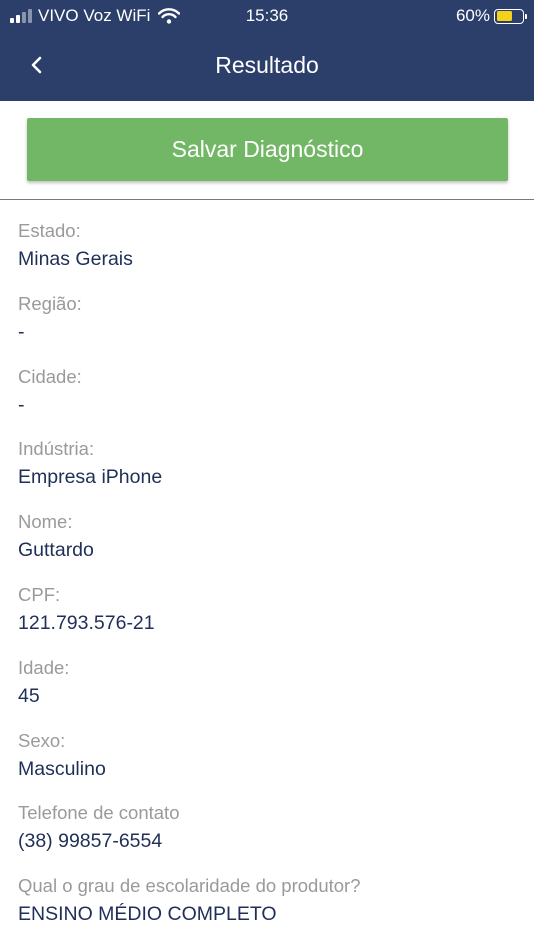 Image resolution: width=534 pixels, height=950 pixels. What do you see at coordinates (268, 764) in the screenshot?
I see `field-sexo: Sexo: Masculino` at bounding box center [268, 764].